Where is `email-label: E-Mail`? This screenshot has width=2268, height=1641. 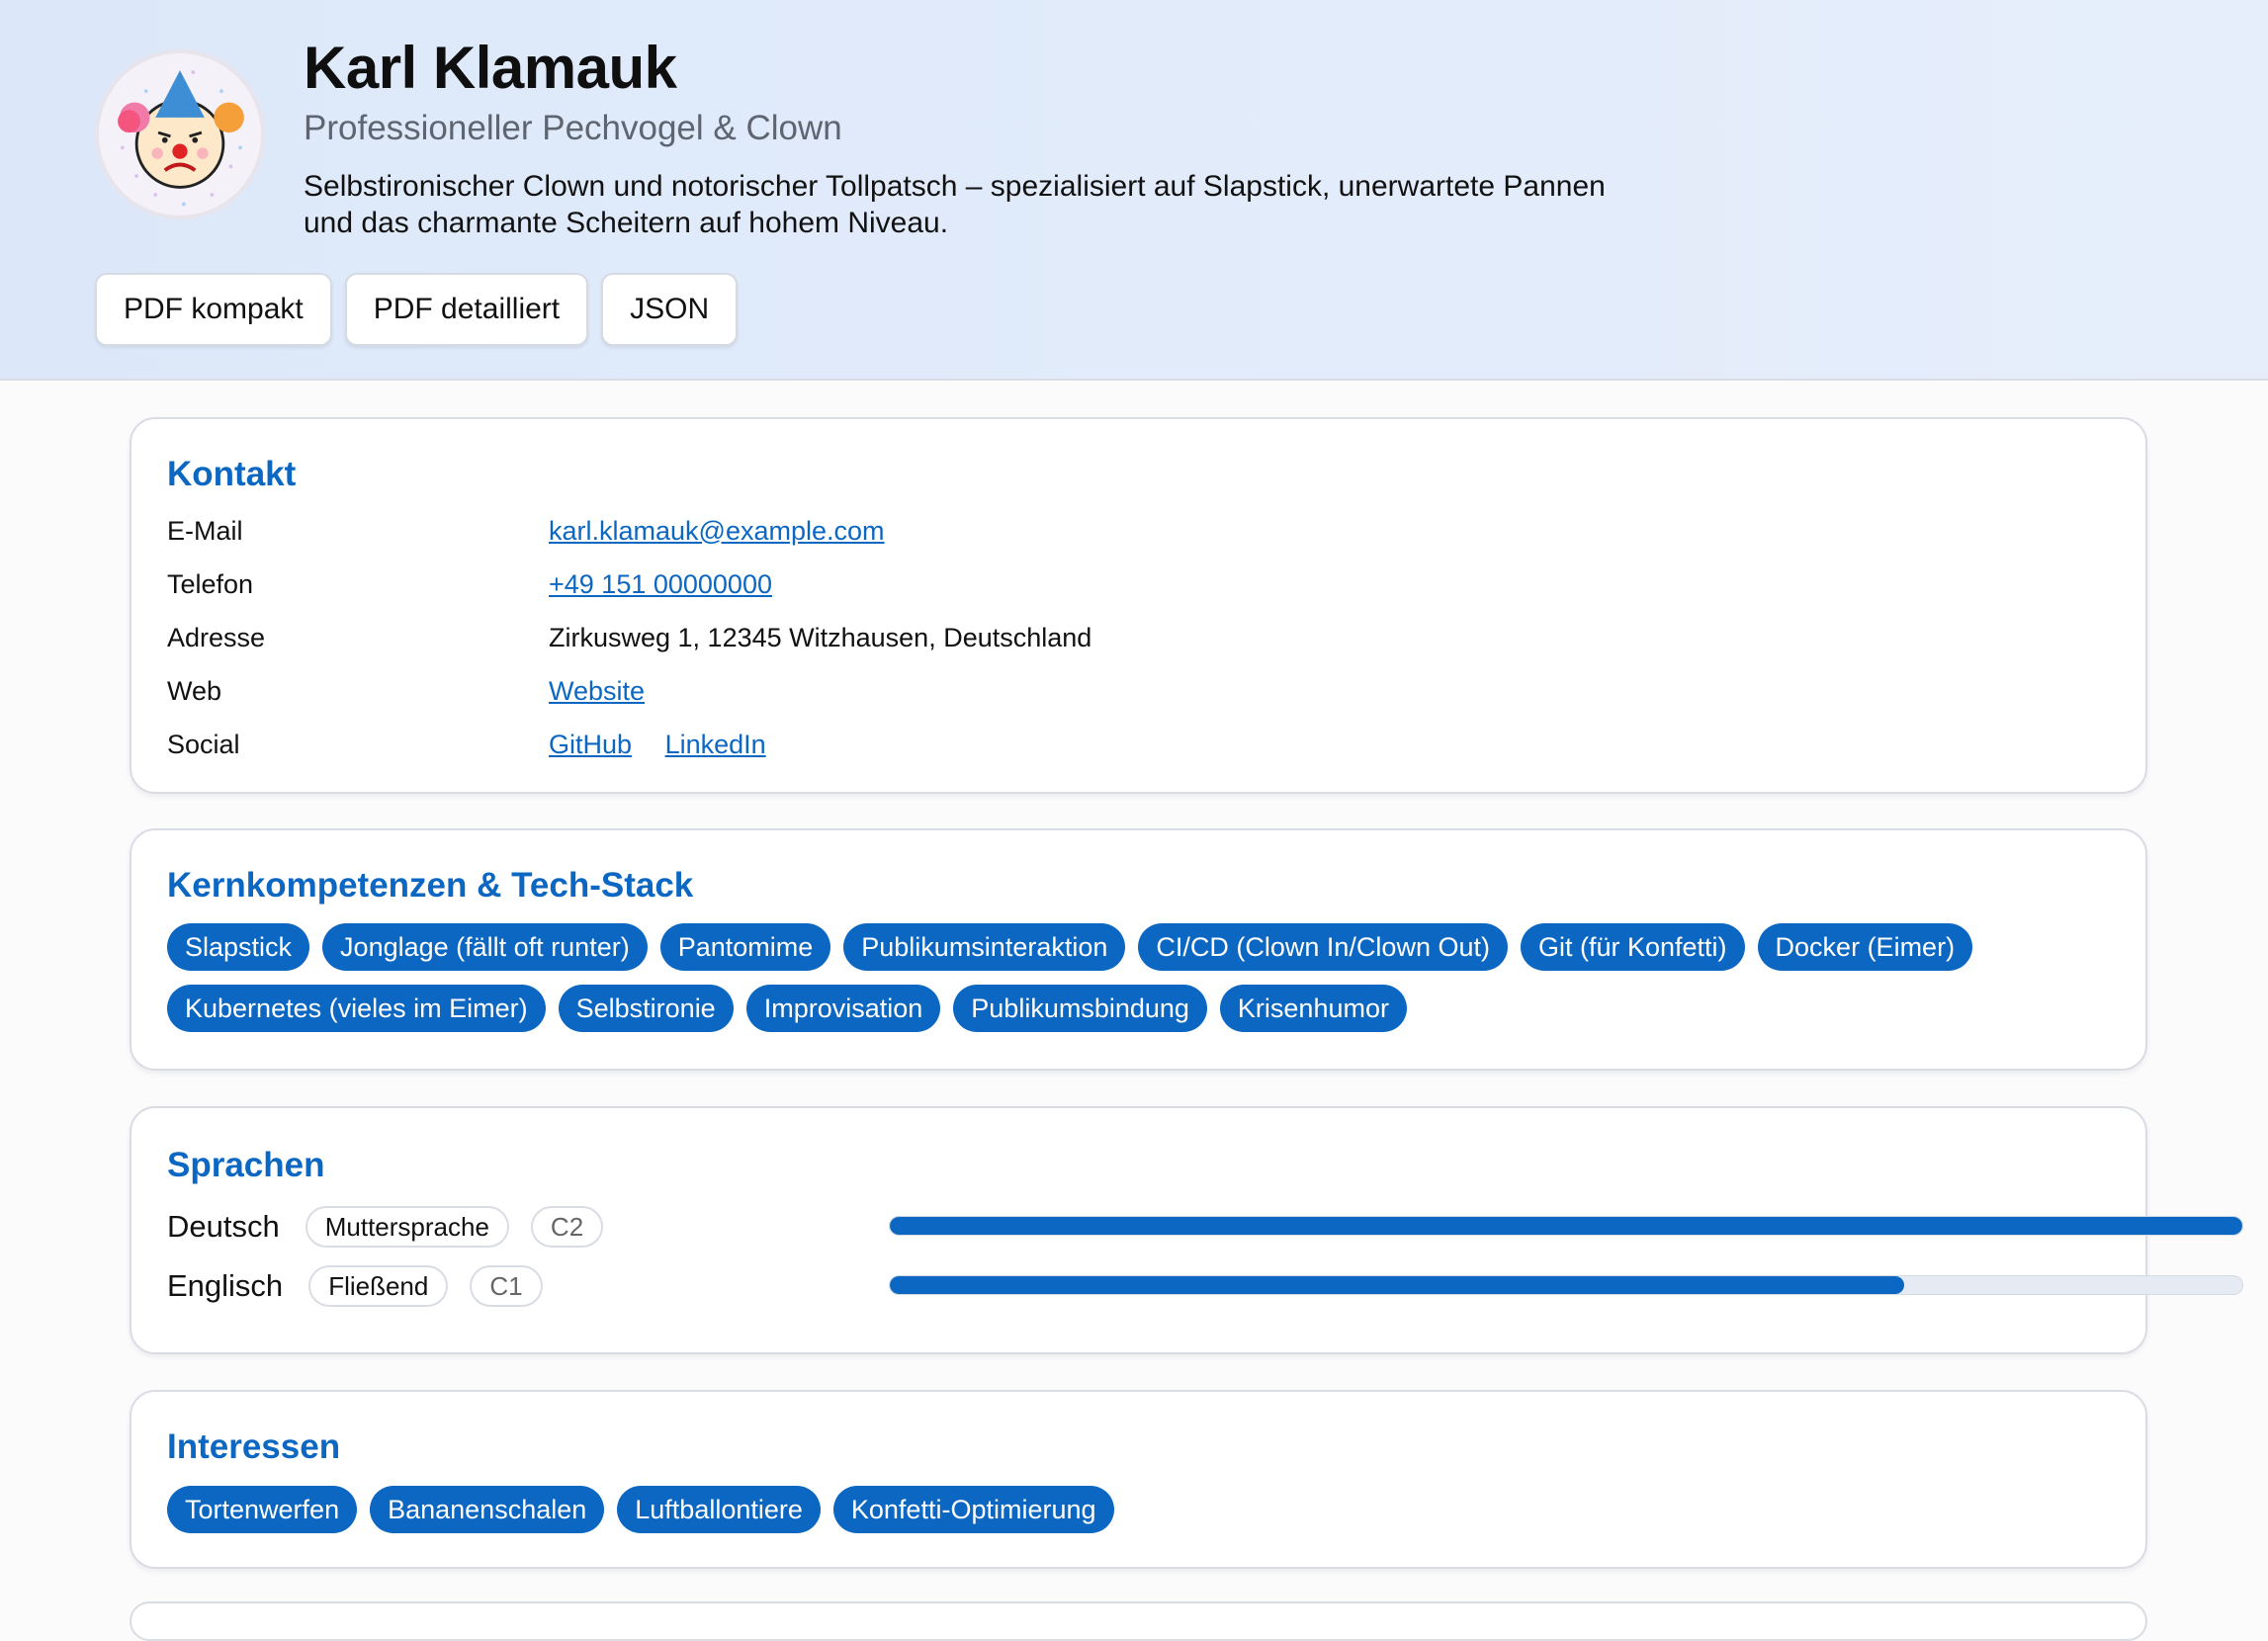
email-label: E-Mail is located at coordinates (205, 530).